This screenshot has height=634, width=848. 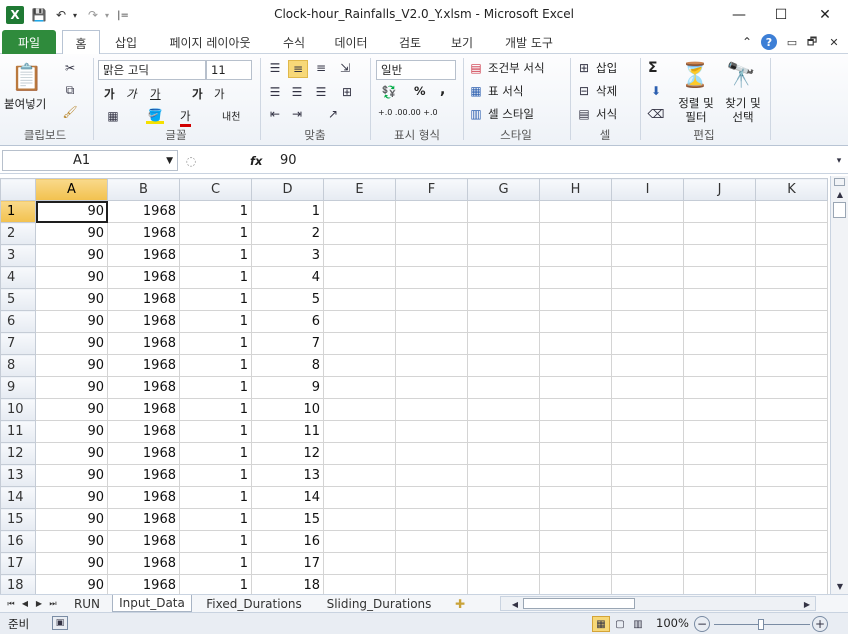 I want to click on insert-function-button: fx, so click(x=256, y=161).